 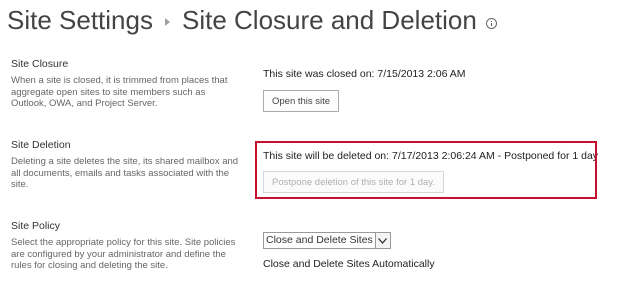 I want to click on site-deletion-heading: Site Deletion, so click(x=41, y=145).